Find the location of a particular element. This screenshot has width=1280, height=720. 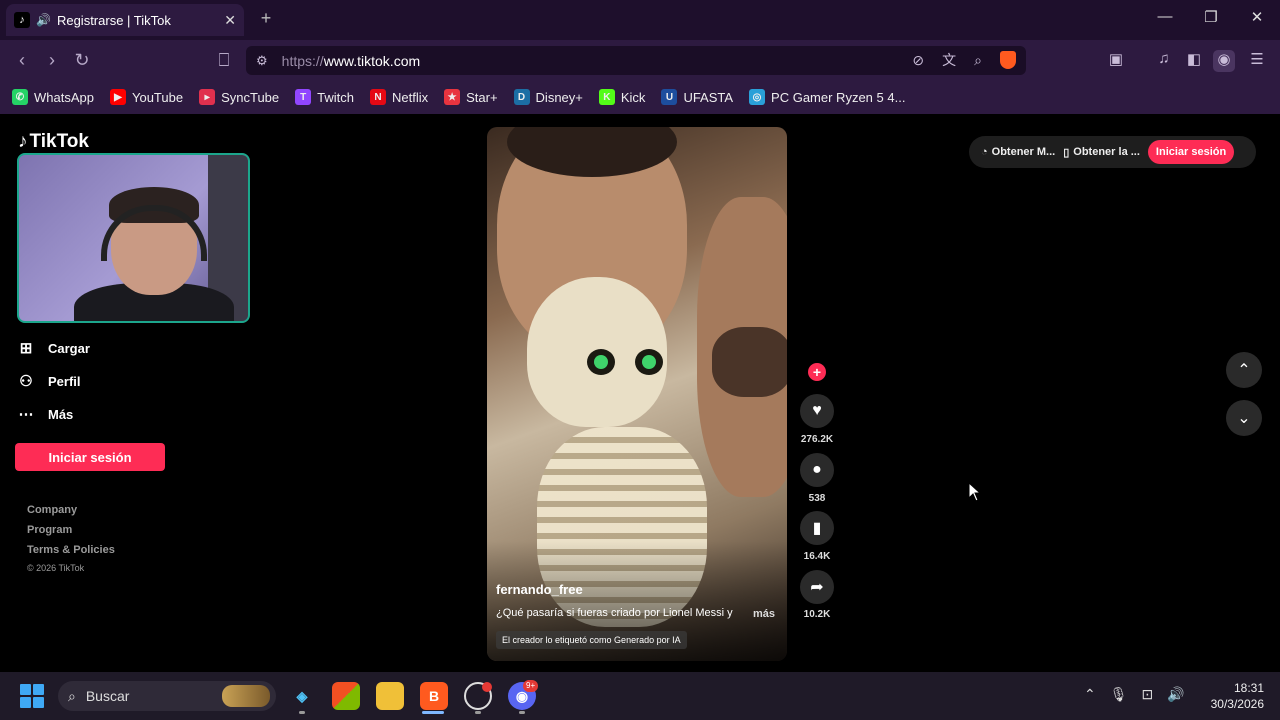

microsoft-store-icon is located at coordinates (346, 696).